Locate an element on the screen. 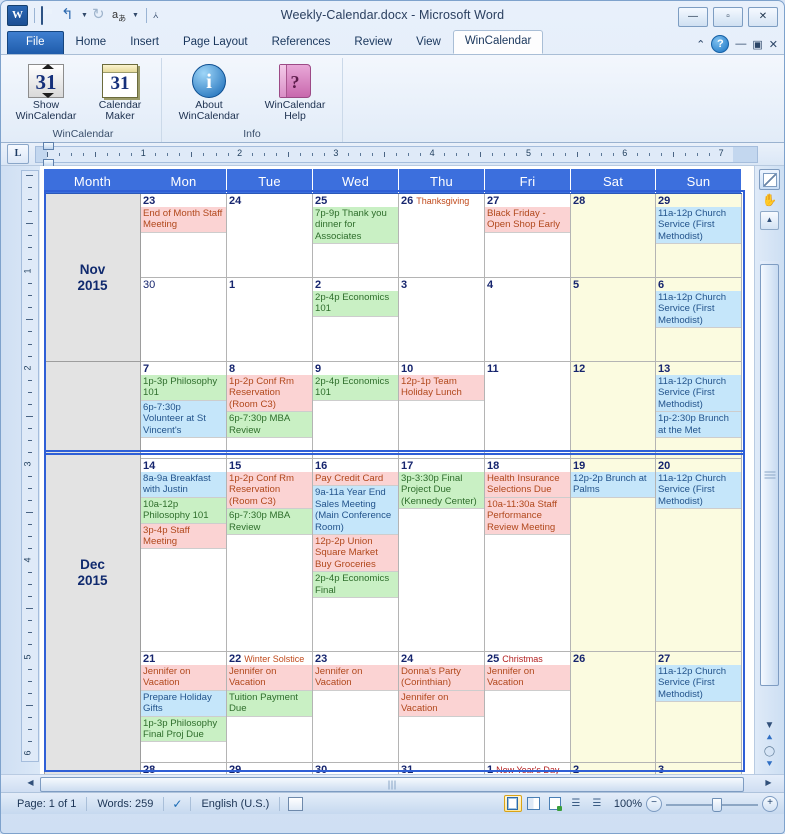 The image size is (785, 834). calendar-event: 10a-12p Philosophy 101 is located at coordinates (183, 510).